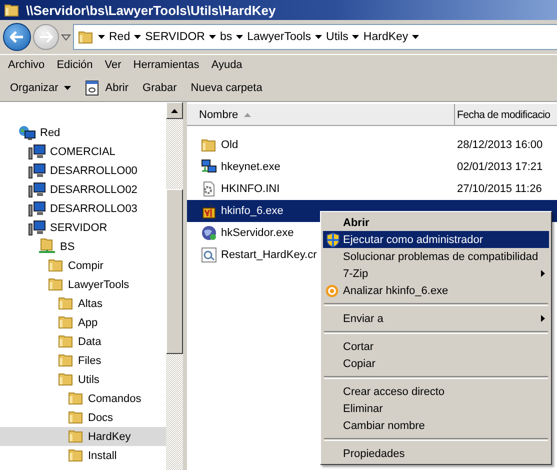 Image resolution: width=557 pixels, height=470 pixels. I want to click on file-name: HKINFO.INI, so click(250, 189).